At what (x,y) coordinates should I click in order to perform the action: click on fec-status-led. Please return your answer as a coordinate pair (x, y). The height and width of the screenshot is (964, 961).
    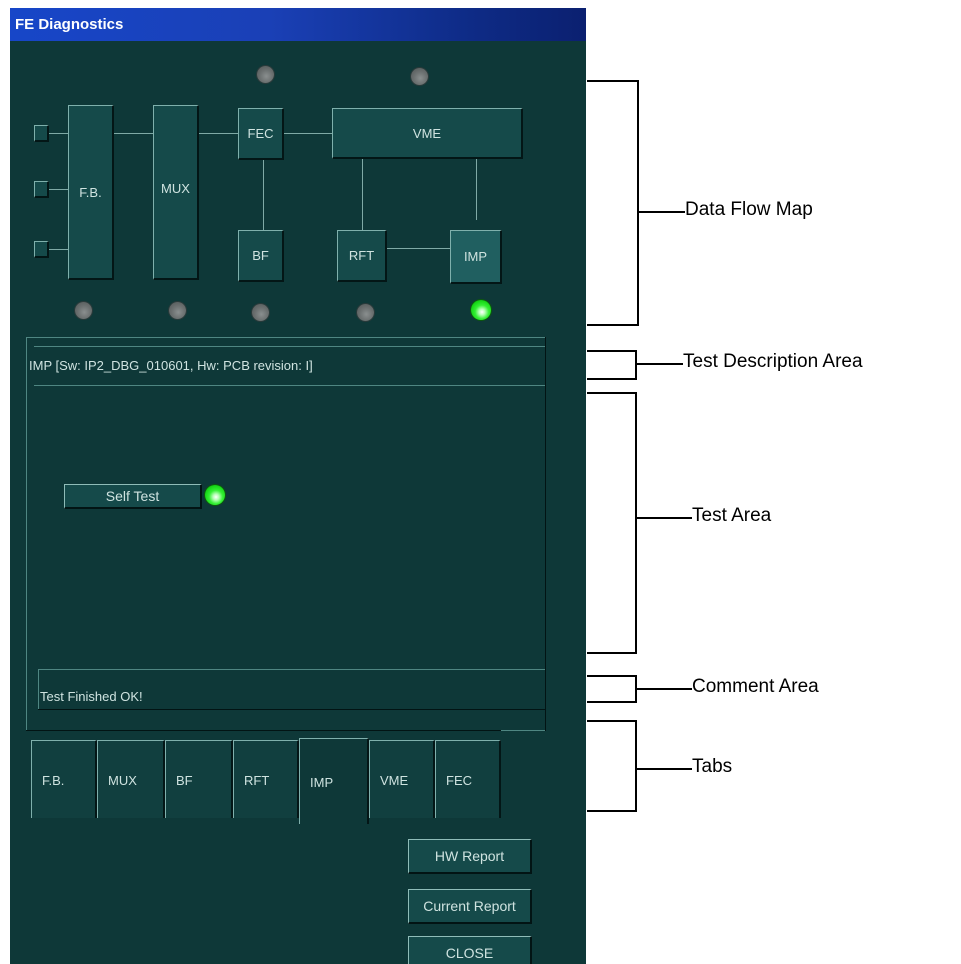
    Looking at the image, I should click on (265, 74).